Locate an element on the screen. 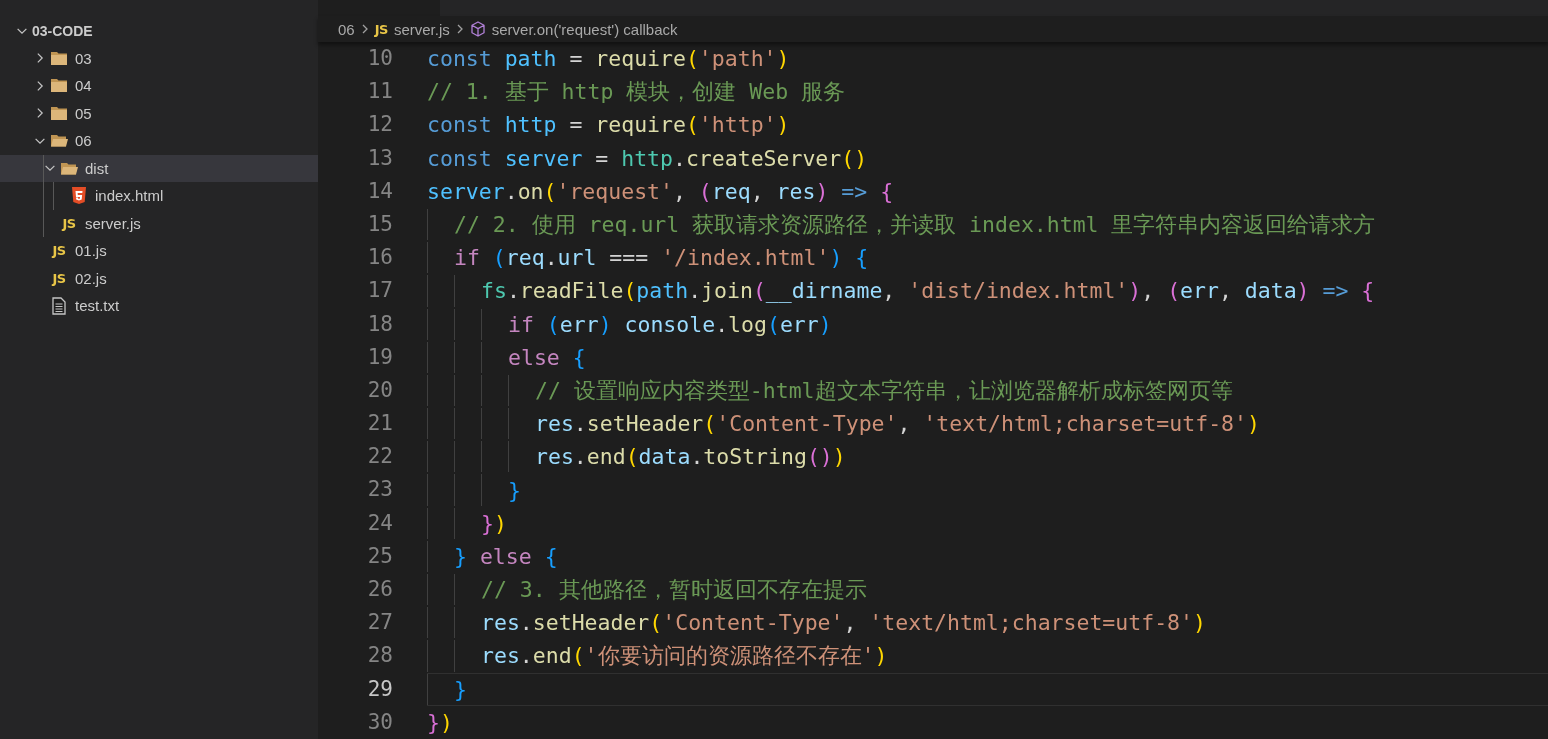 The image size is (1548, 739). line-number: 10 is located at coordinates (379, 58).